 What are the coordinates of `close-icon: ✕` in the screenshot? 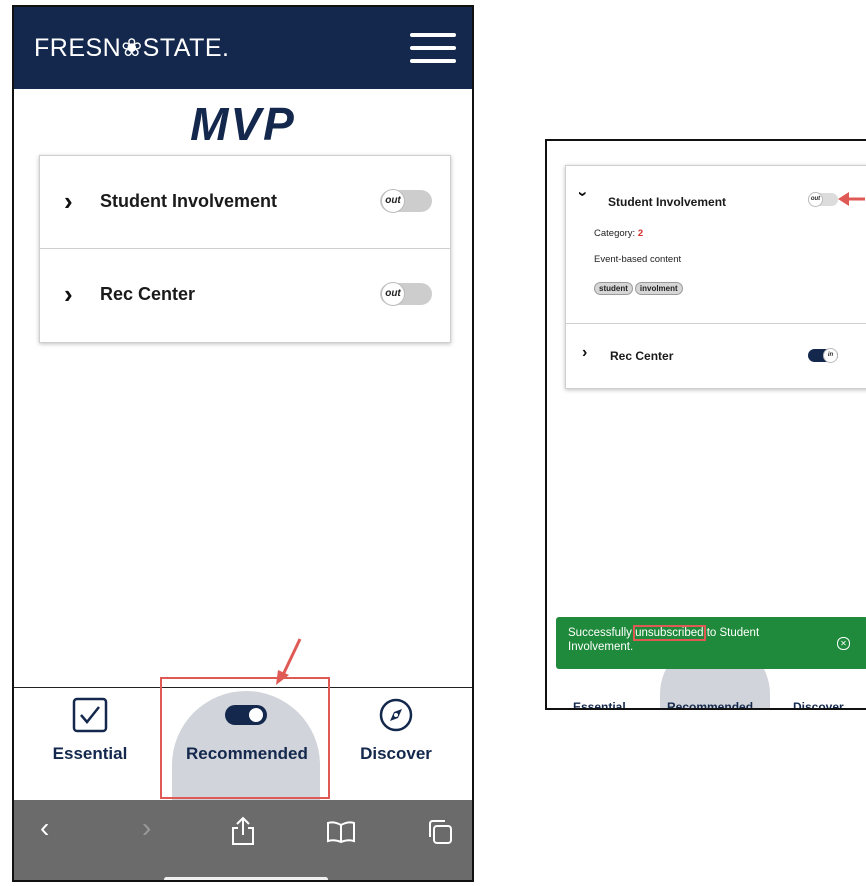 It's located at (843, 643).